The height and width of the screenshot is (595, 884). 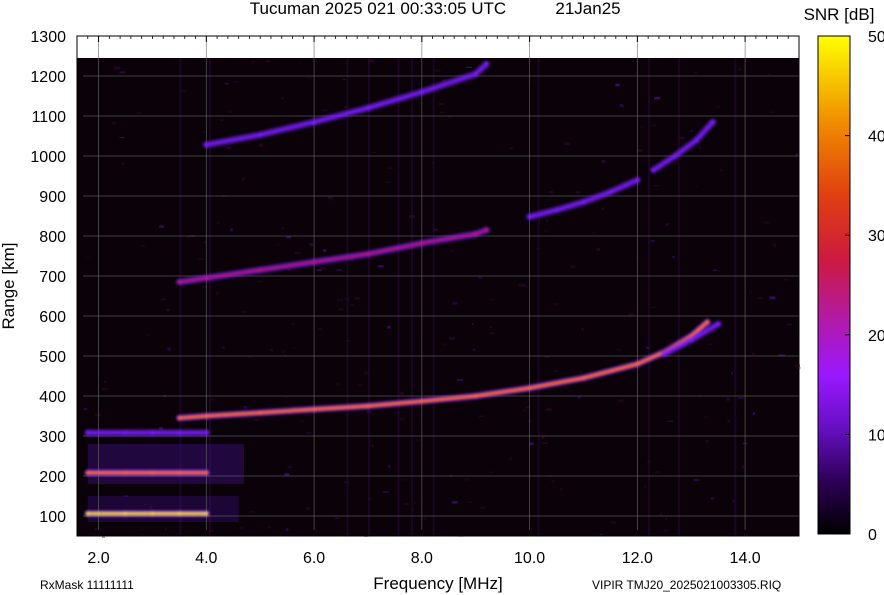 What do you see at coordinates (876, 137) in the screenshot?
I see `colorbar-tick-label: 40` at bounding box center [876, 137].